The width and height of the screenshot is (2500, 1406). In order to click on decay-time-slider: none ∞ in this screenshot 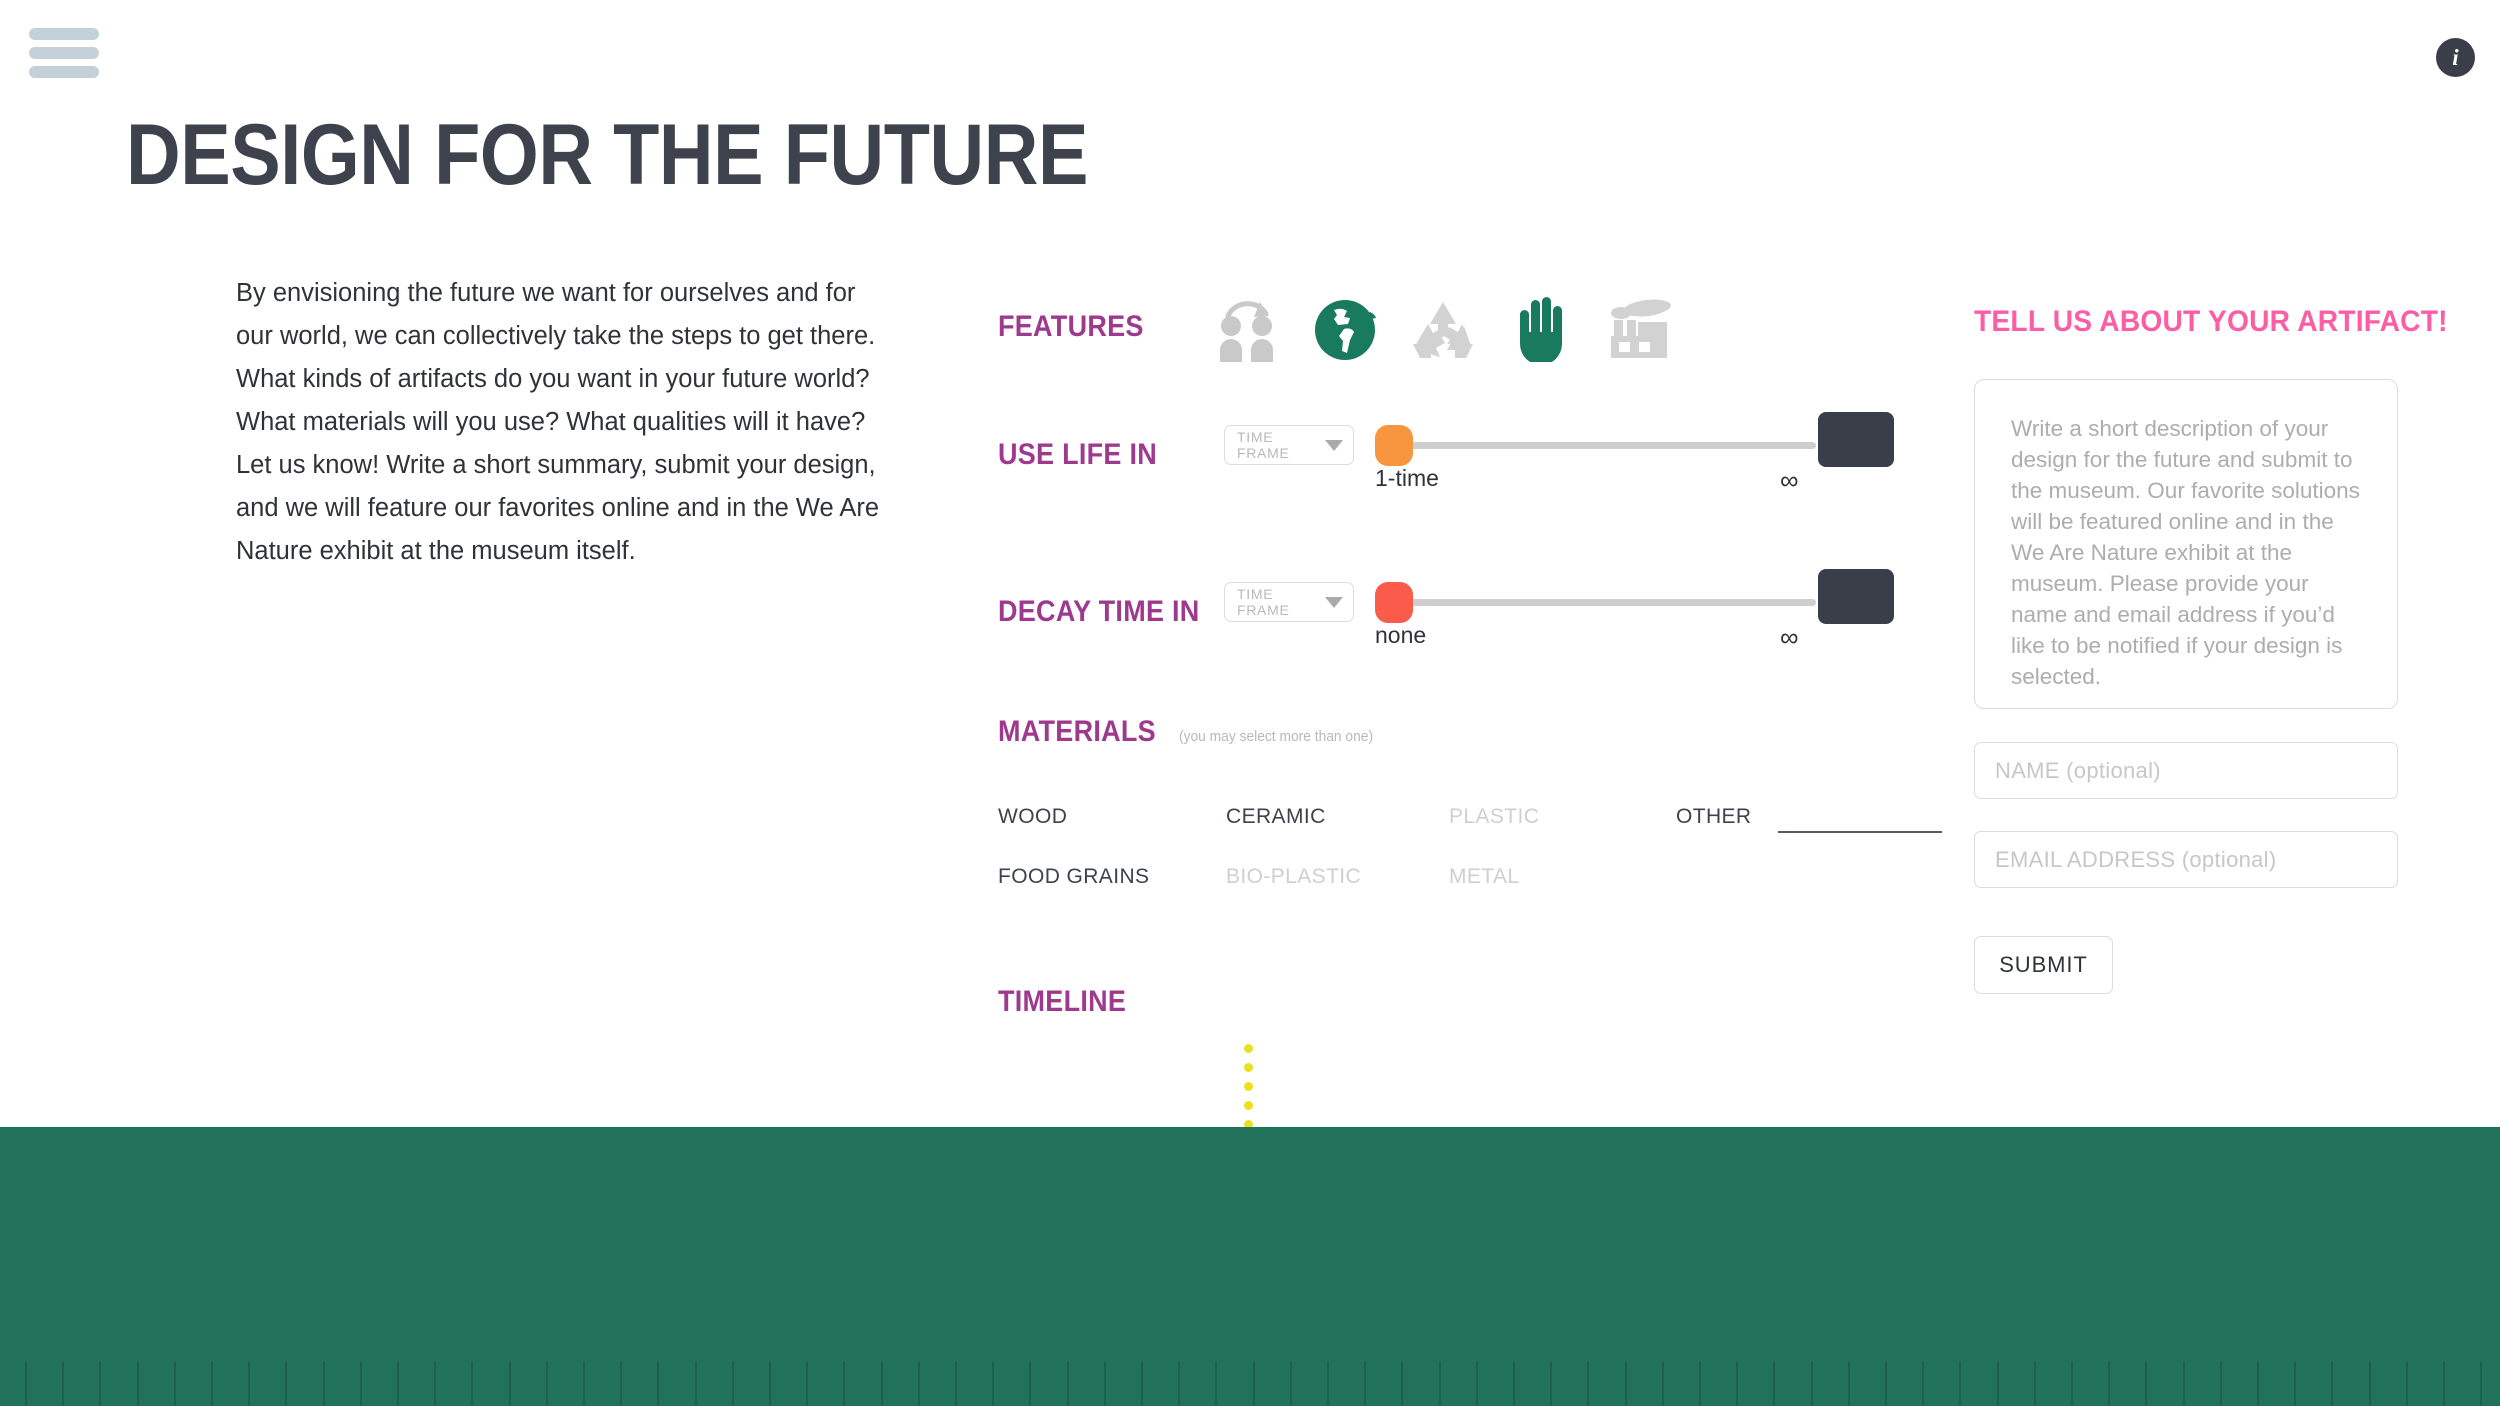, I will do `click(1595, 617)`.